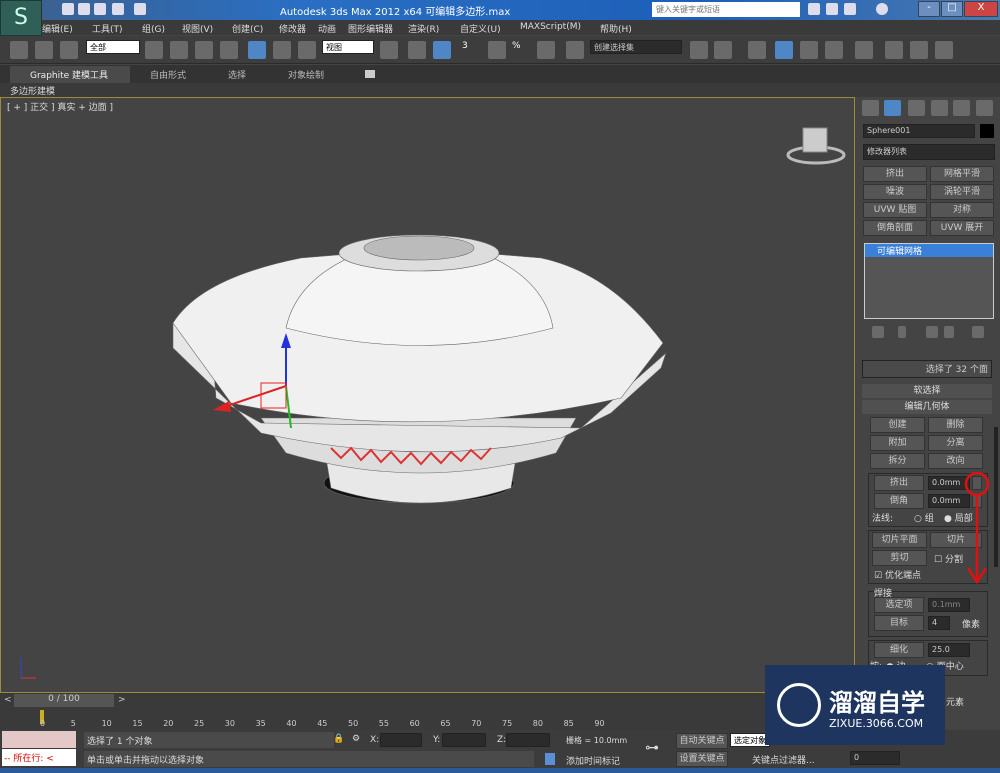 The width and height of the screenshot is (1000, 773). I want to click on rectangle-selection-icon, so click(204, 50).